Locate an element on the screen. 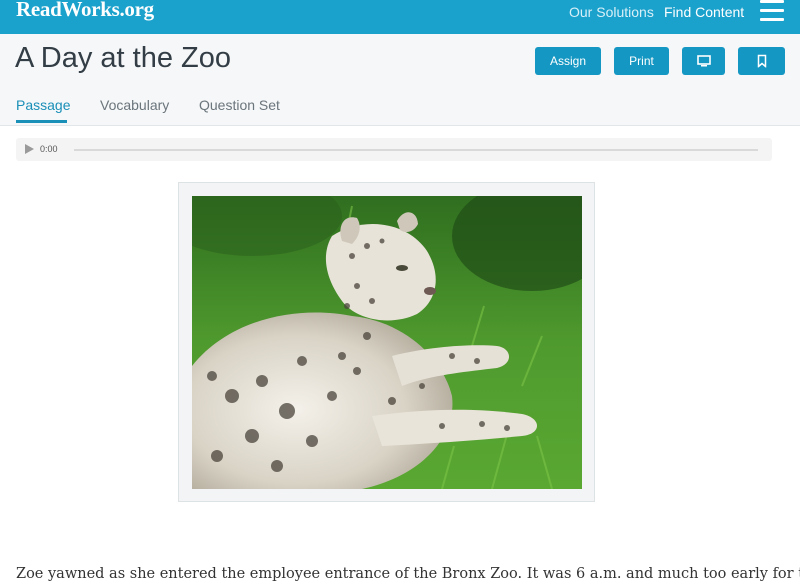 This screenshot has width=800, height=588. print-button: Print is located at coordinates (641, 61).